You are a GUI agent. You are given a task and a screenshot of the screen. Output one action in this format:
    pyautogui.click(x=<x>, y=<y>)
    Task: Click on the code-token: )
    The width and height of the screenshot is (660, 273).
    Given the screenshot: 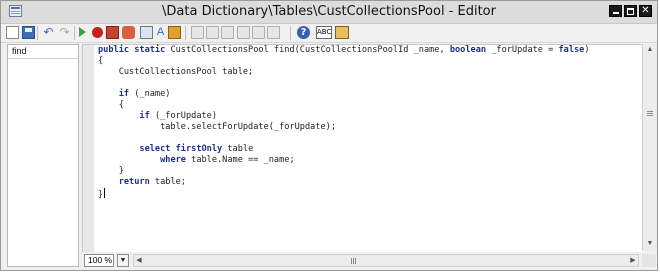 What is the action you would take?
    pyautogui.click(x=587, y=50)
    